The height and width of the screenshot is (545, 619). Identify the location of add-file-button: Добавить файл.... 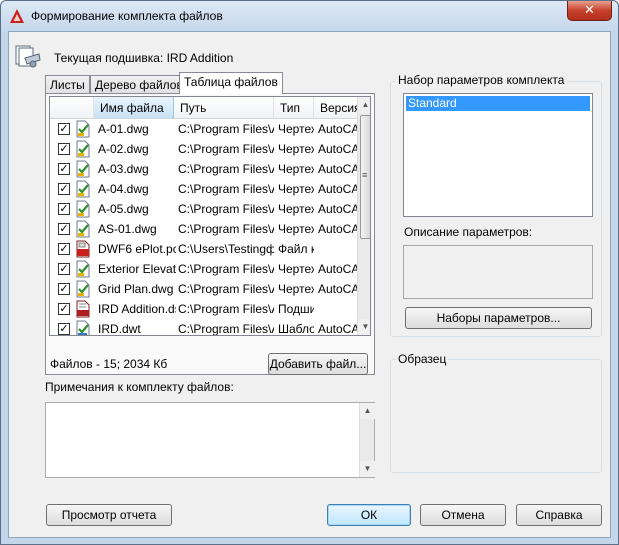
(318, 364).